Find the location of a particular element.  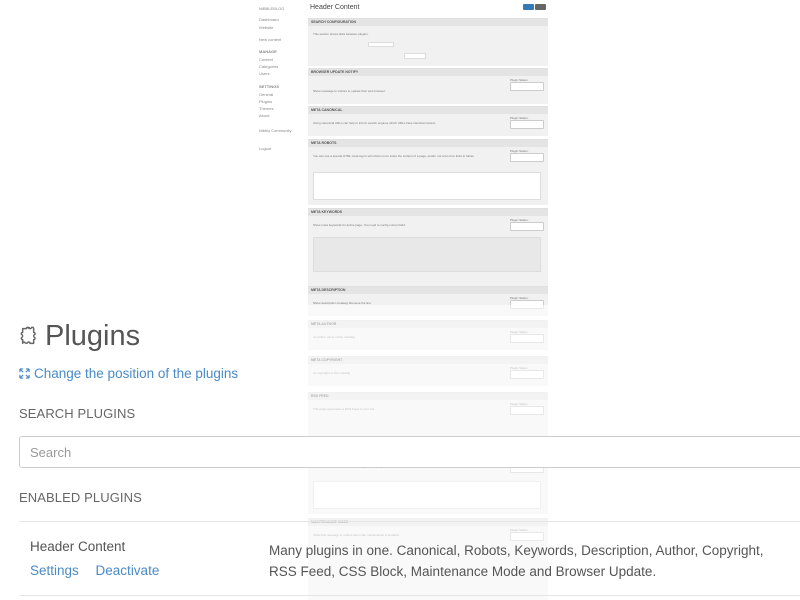

bg-page-title: Header Content is located at coordinates (335, 7).